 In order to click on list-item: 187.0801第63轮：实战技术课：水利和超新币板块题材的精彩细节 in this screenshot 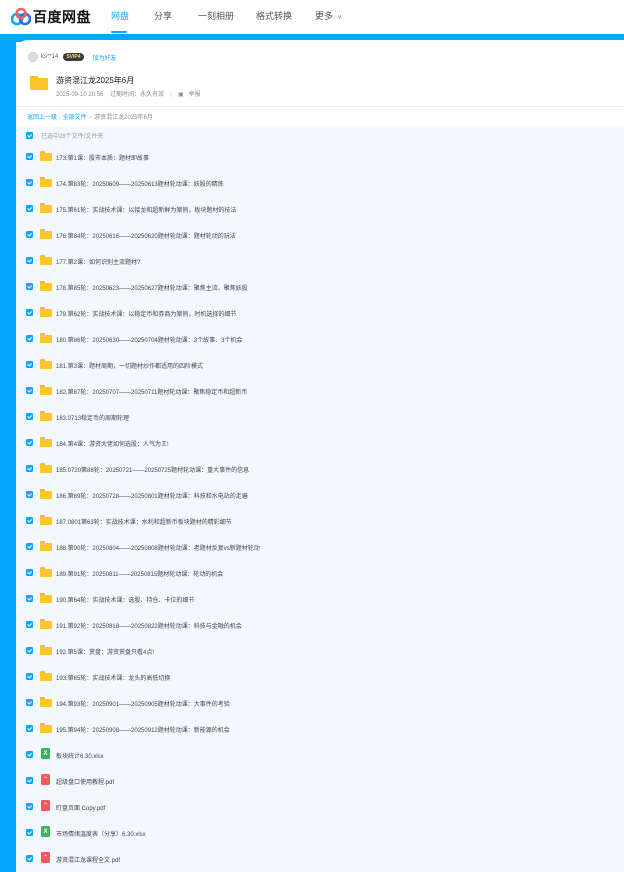, I will do `click(320, 521)`.